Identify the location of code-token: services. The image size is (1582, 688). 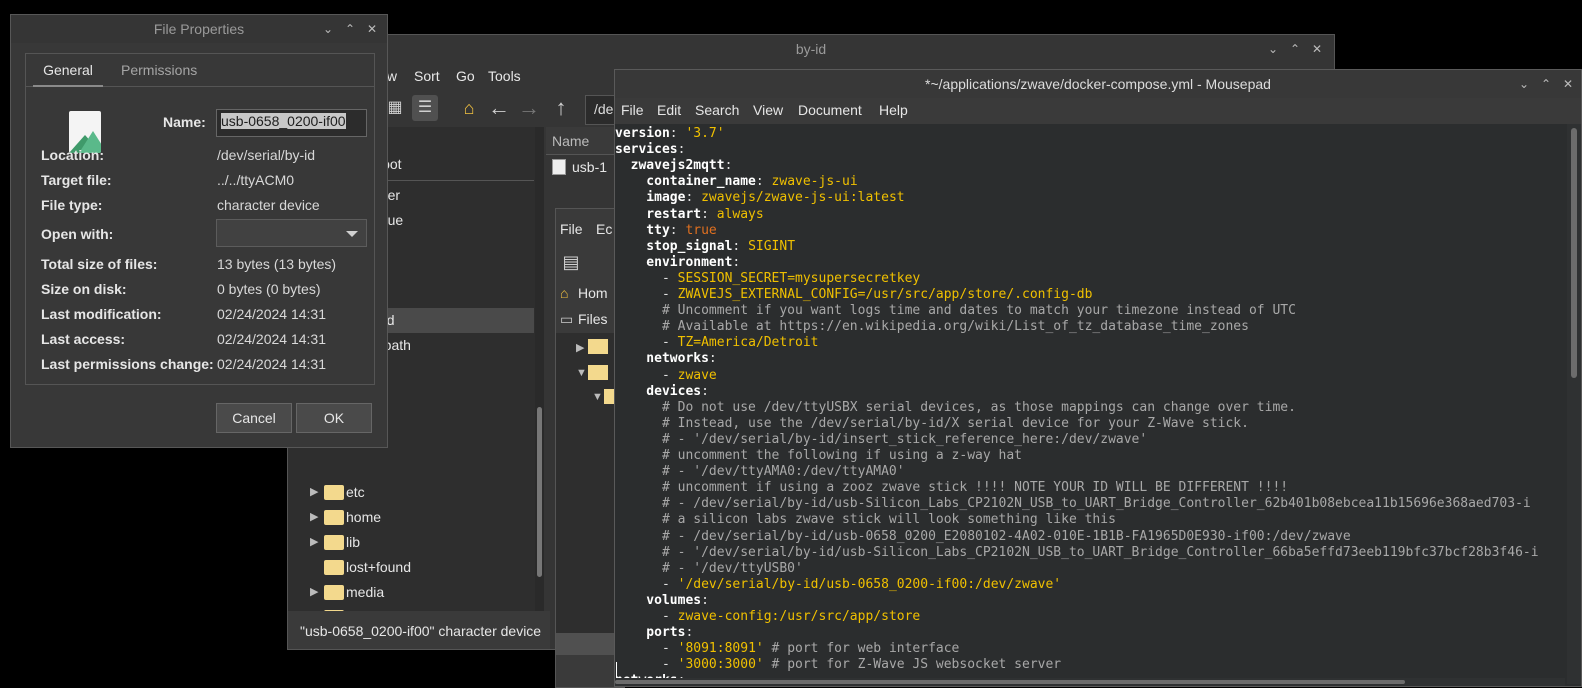
(646, 150).